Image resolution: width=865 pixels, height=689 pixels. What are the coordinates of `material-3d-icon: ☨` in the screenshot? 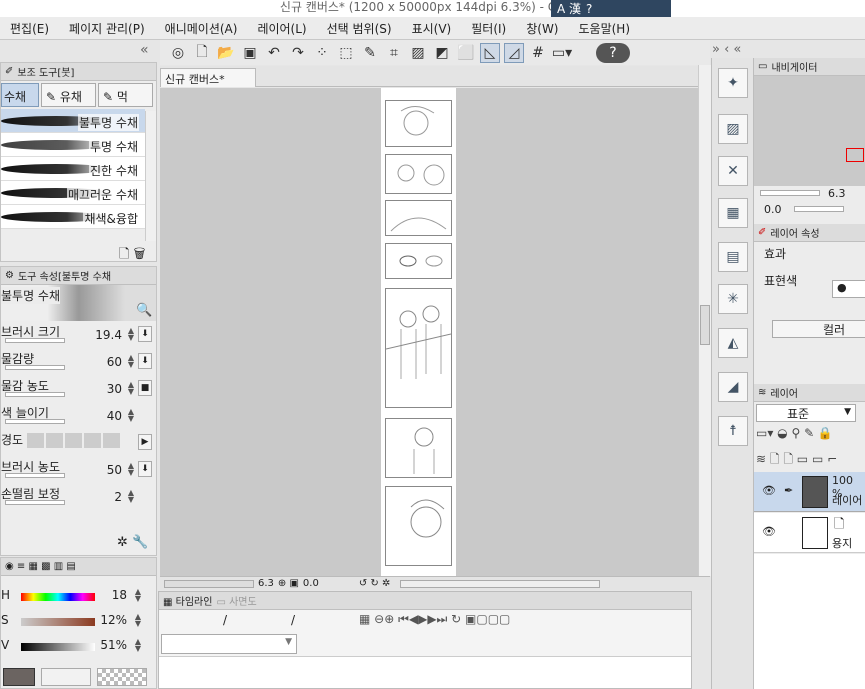 It's located at (733, 431).